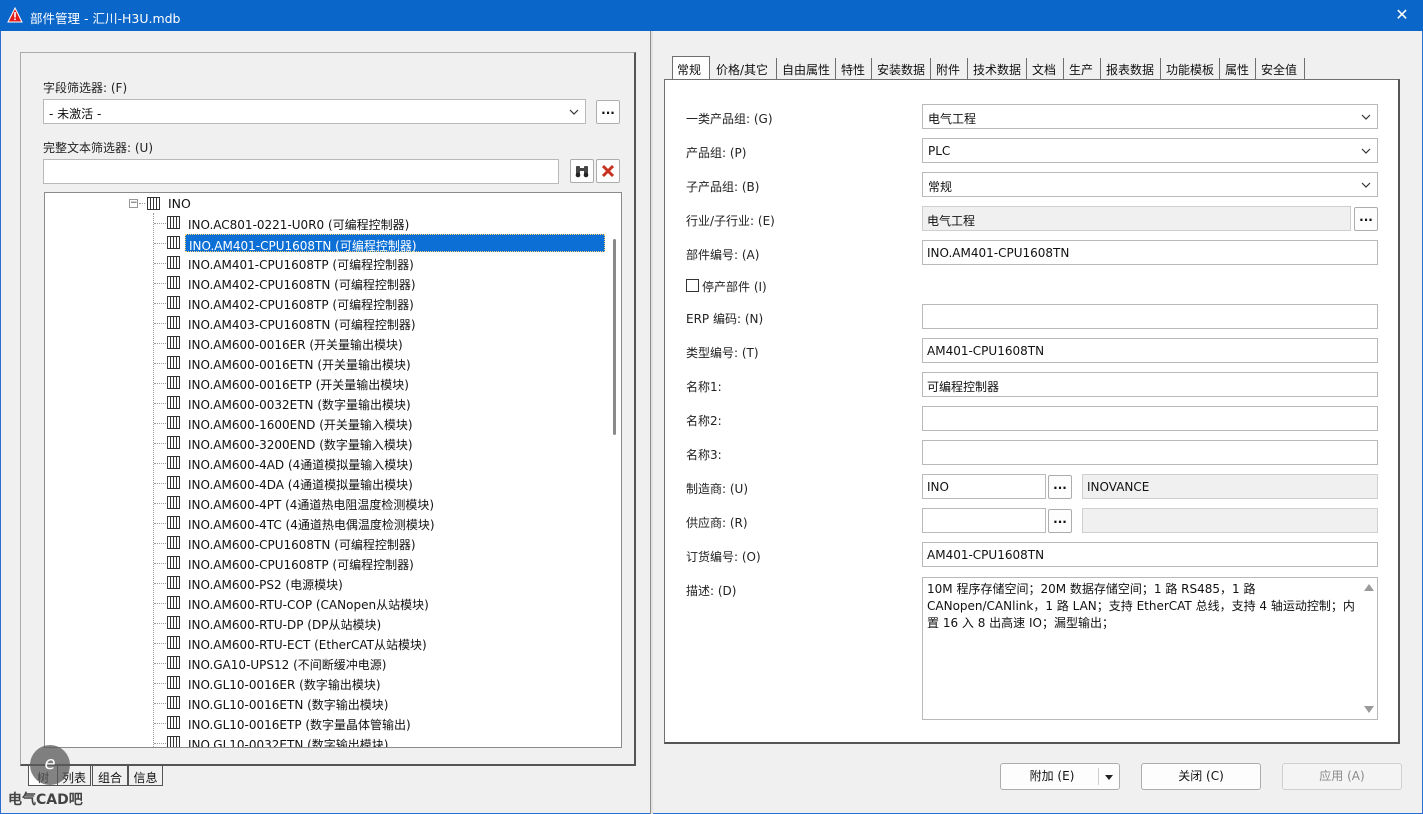 Image resolution: width=1423 pixels, height=814 pixels. I want to click on product-group1-select: 电气工程, so click(1150, 116).